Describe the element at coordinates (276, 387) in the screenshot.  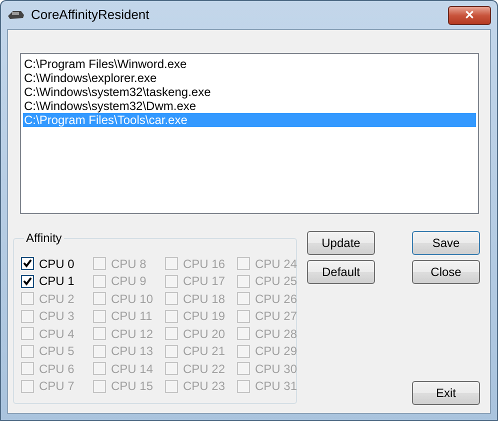
I see `checkbox-label: CPU 31` at that location.